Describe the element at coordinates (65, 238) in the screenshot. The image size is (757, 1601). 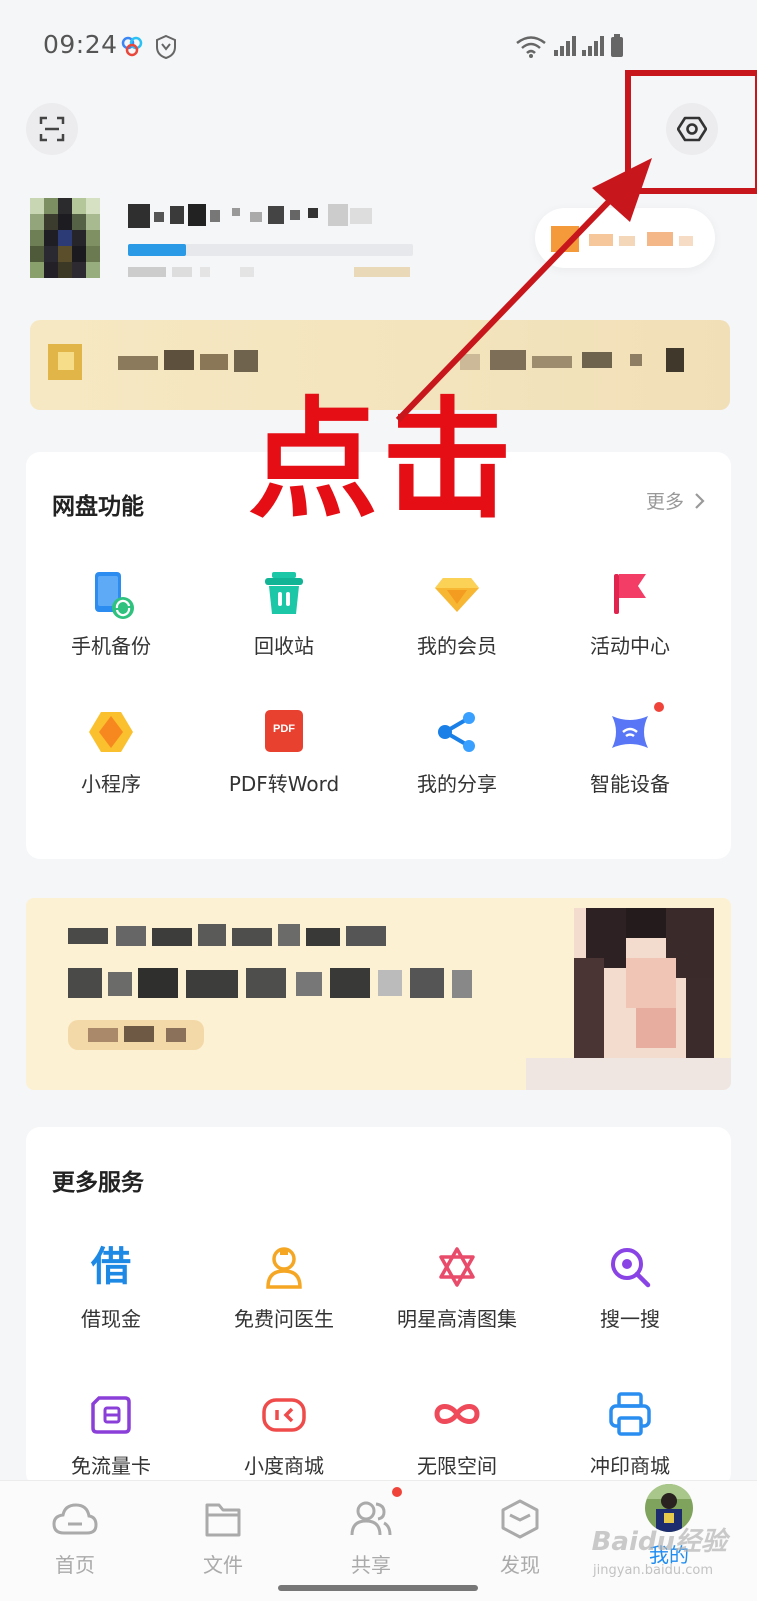
I see `avatar` at that location.